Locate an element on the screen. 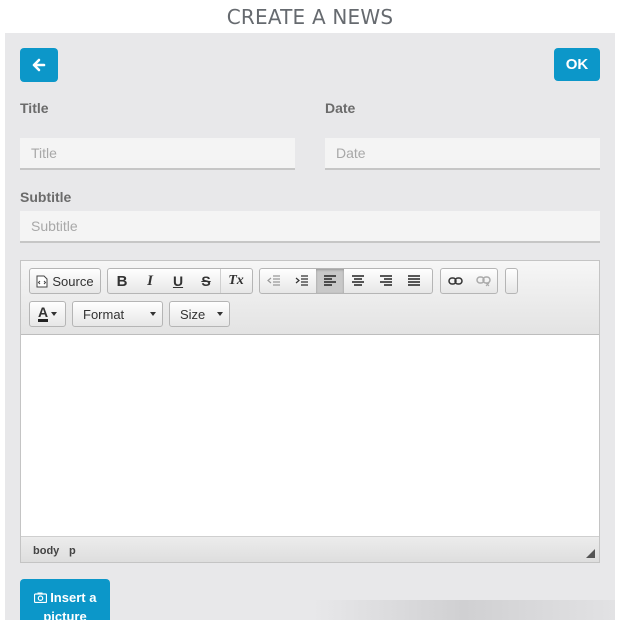 This screenshot has width=625, height=620. path-p: p is located at coordinates (72, 551).